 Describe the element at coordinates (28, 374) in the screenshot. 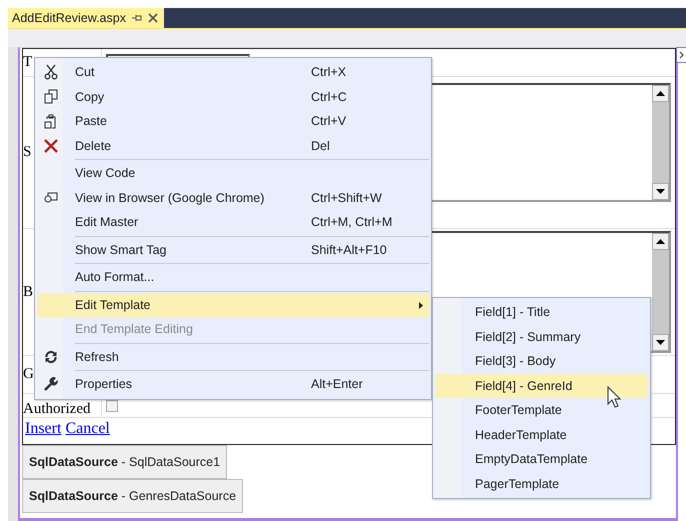

I see `field-label: G` at that location.